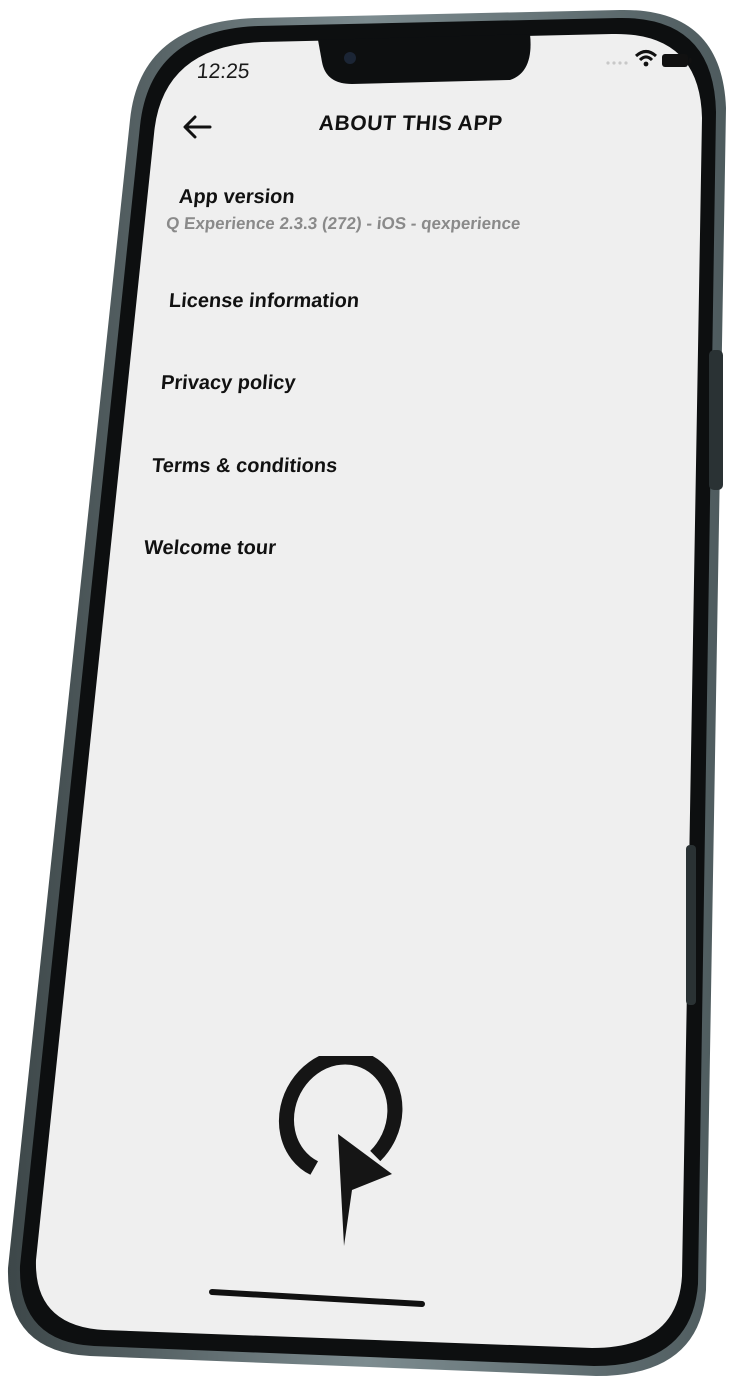  I want to click on arrow-left-icon, so click(197, 127).